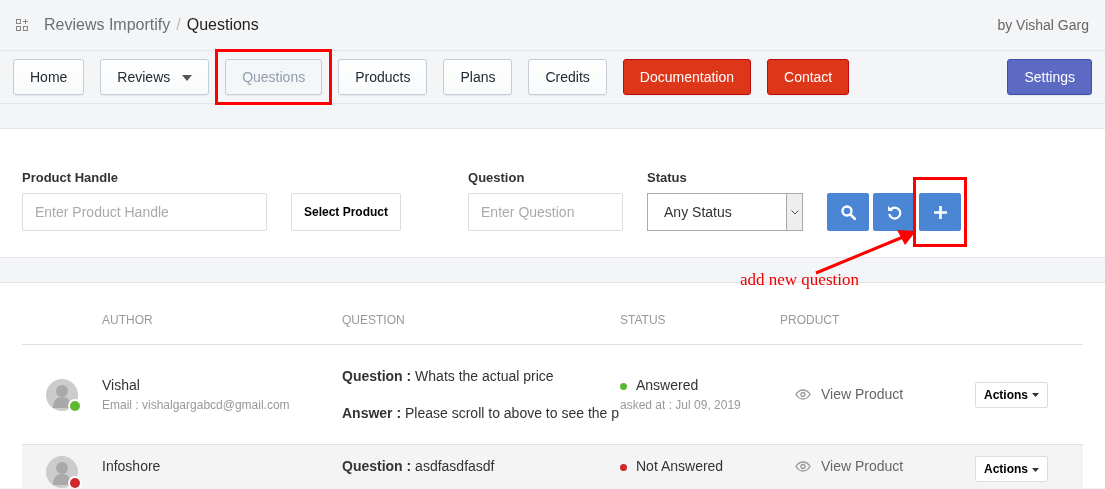 Image resolution: width=1105 pixels, height=489 pixels. I want to click on chevron-down-icon, so click(794, 212).